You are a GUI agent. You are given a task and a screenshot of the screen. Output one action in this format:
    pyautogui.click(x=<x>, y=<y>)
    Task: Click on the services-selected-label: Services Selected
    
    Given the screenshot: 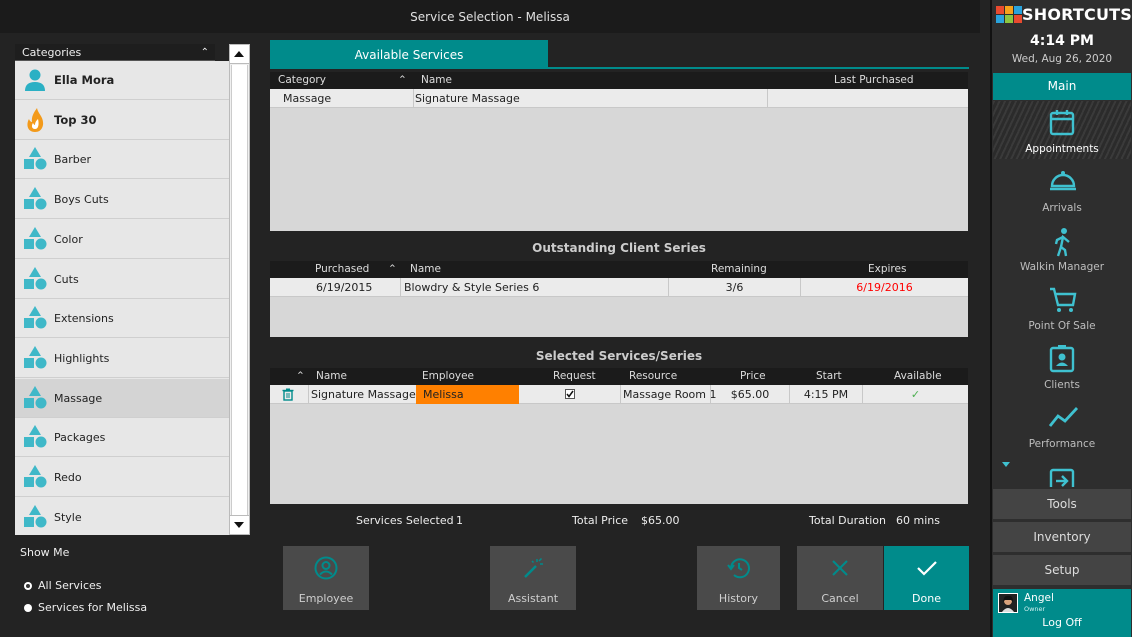 What is the action you would take?
    pyautogui.click(x=405, y=520)
    